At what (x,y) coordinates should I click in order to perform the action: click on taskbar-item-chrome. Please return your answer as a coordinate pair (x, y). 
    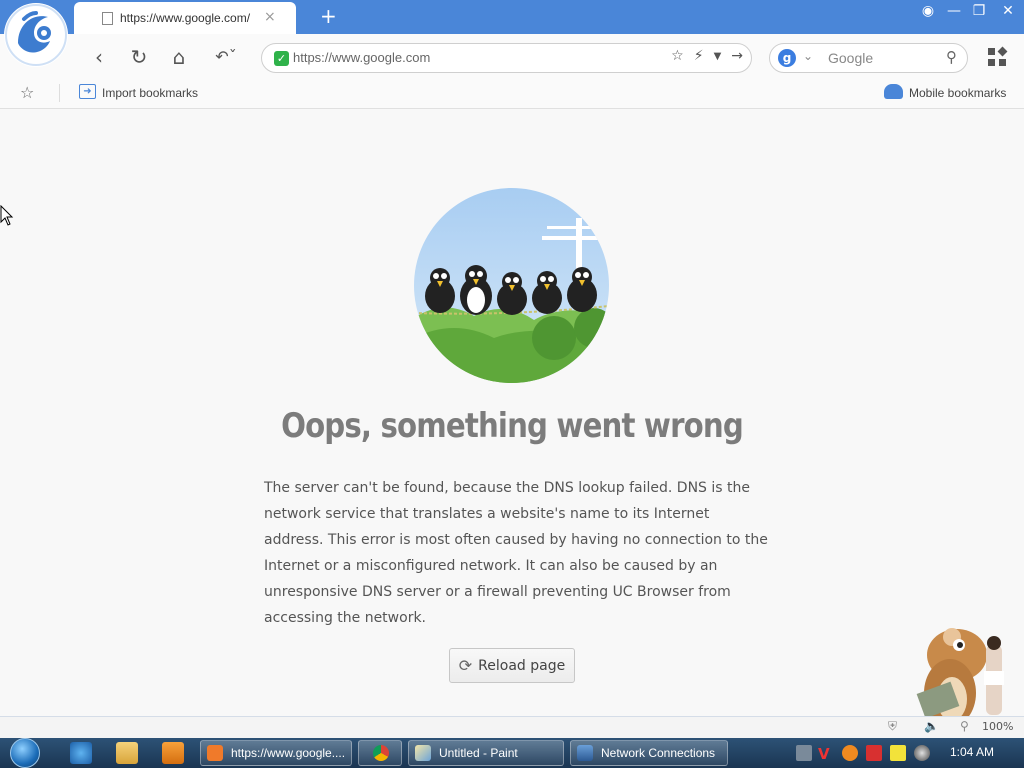
    Looking at the image, I should click on (380, 753).